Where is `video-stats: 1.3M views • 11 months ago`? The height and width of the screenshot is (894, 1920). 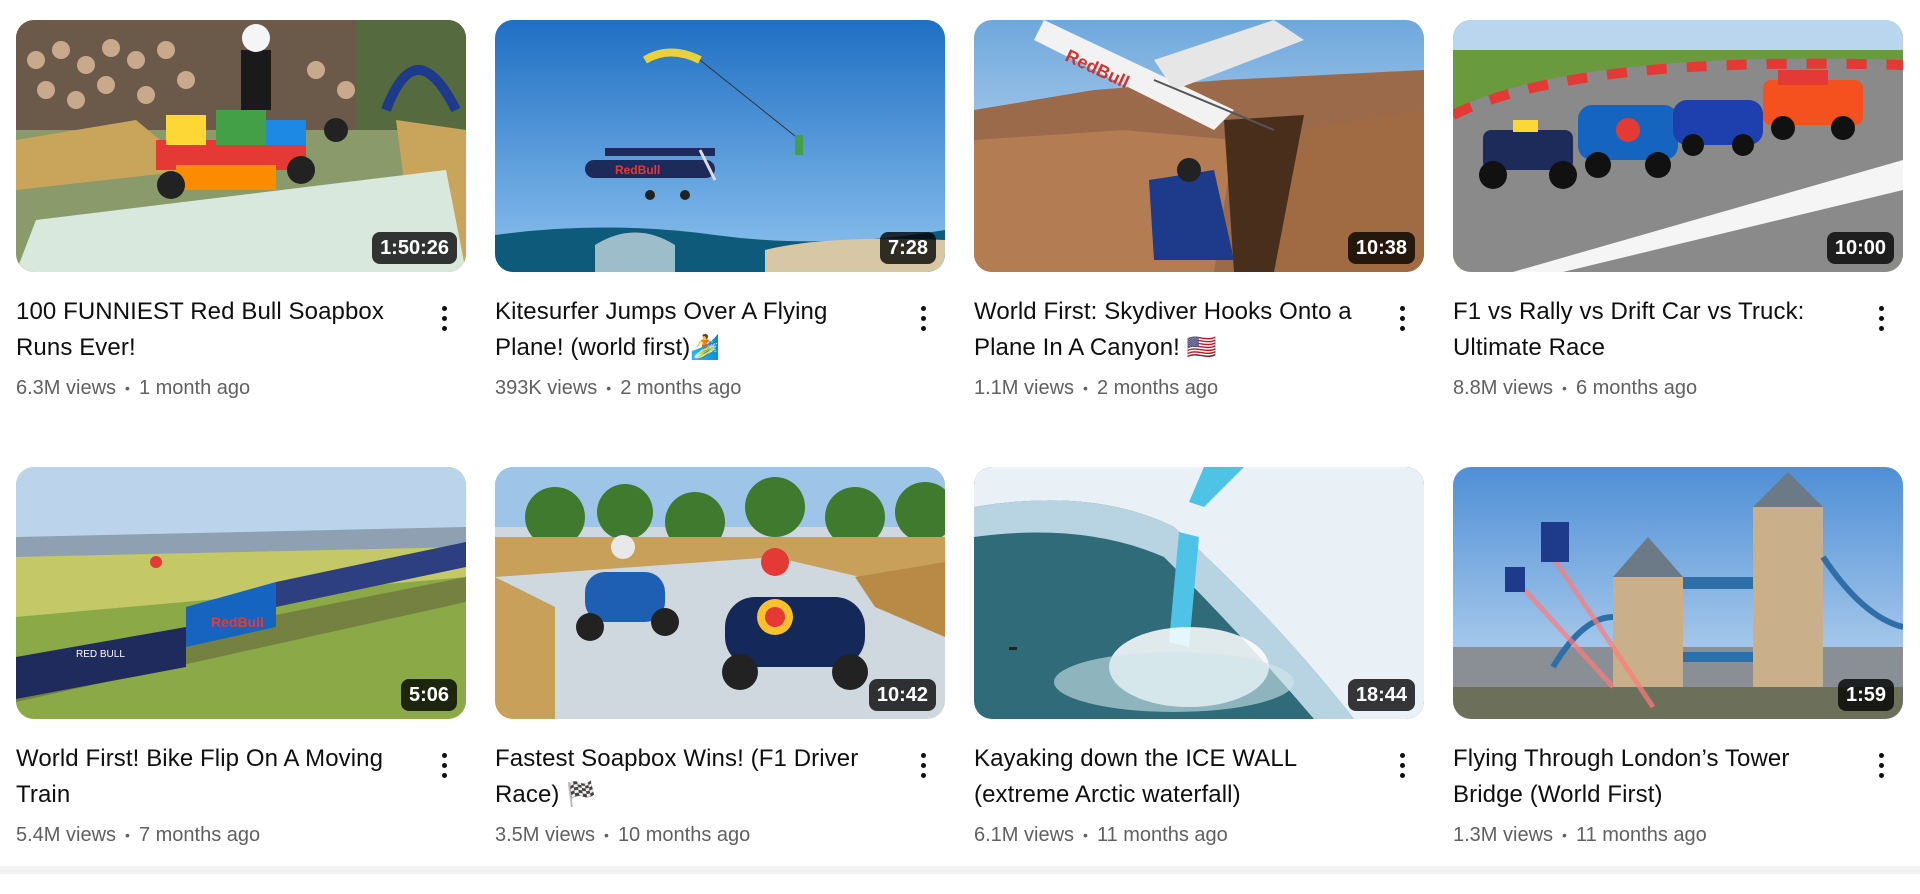
video-stats: 1.3M views • 11 months ago is located at coordinates (1653, 835).